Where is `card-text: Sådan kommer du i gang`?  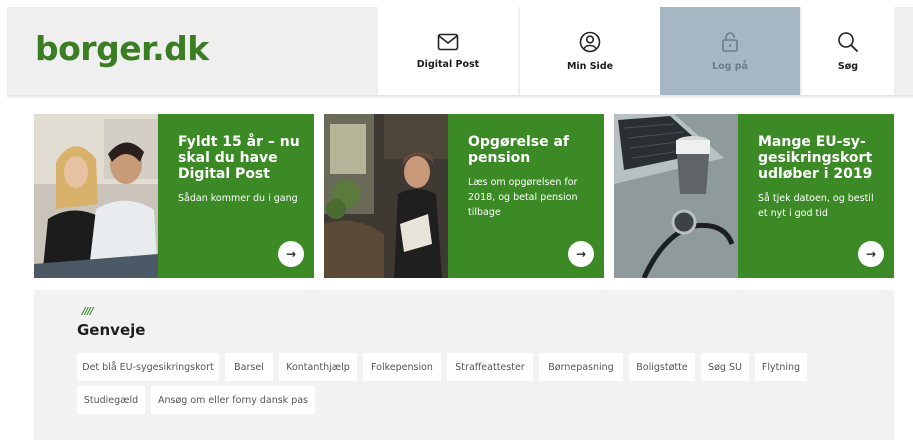 card-text: Sådan kommer du i gang is located at coordinates (238, 198).